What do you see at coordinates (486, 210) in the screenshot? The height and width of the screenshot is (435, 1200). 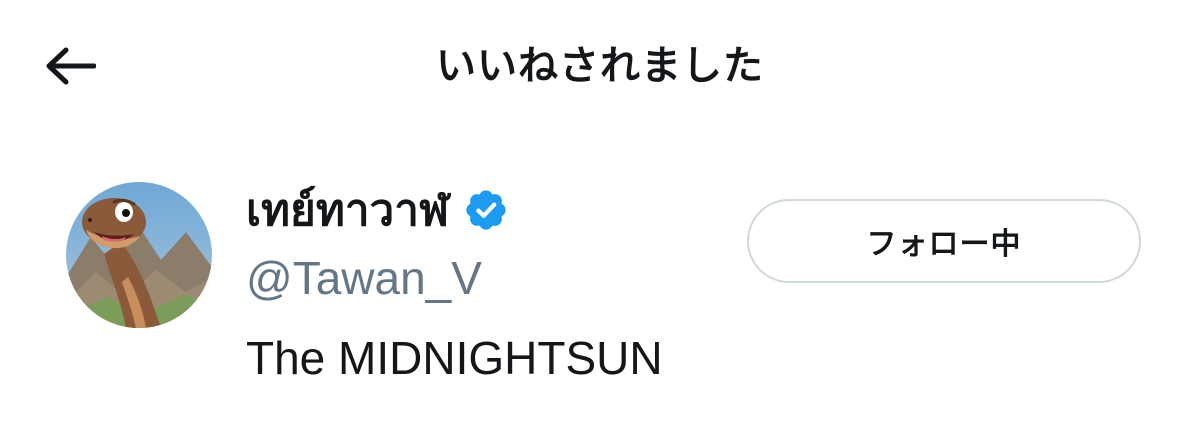 I see `verified-badge-icon` at bounding box center [486, 210].